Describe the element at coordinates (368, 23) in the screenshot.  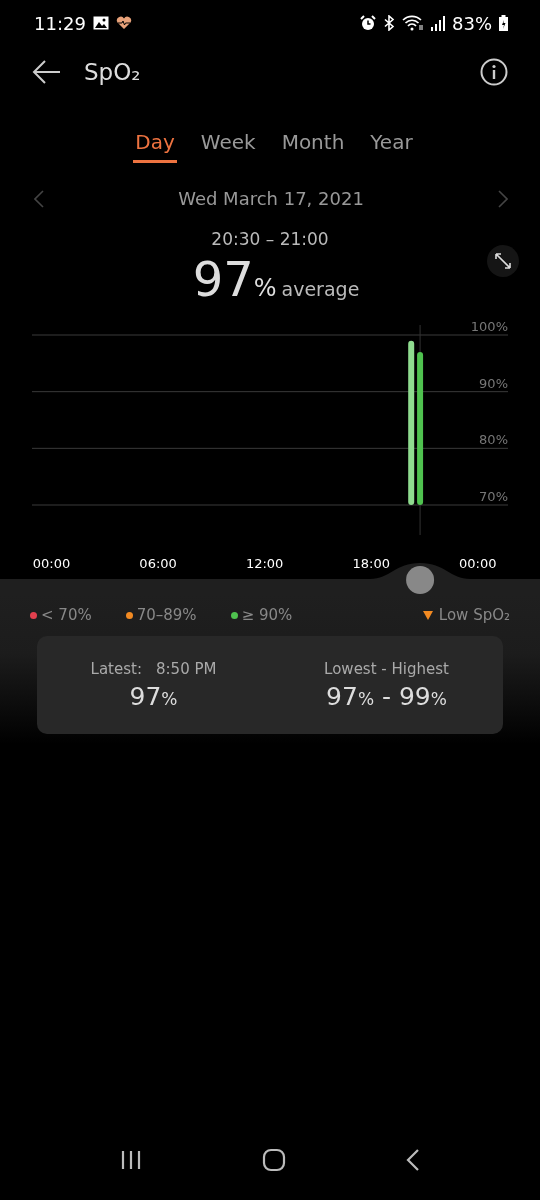
I see `alarm-icon` at that location.